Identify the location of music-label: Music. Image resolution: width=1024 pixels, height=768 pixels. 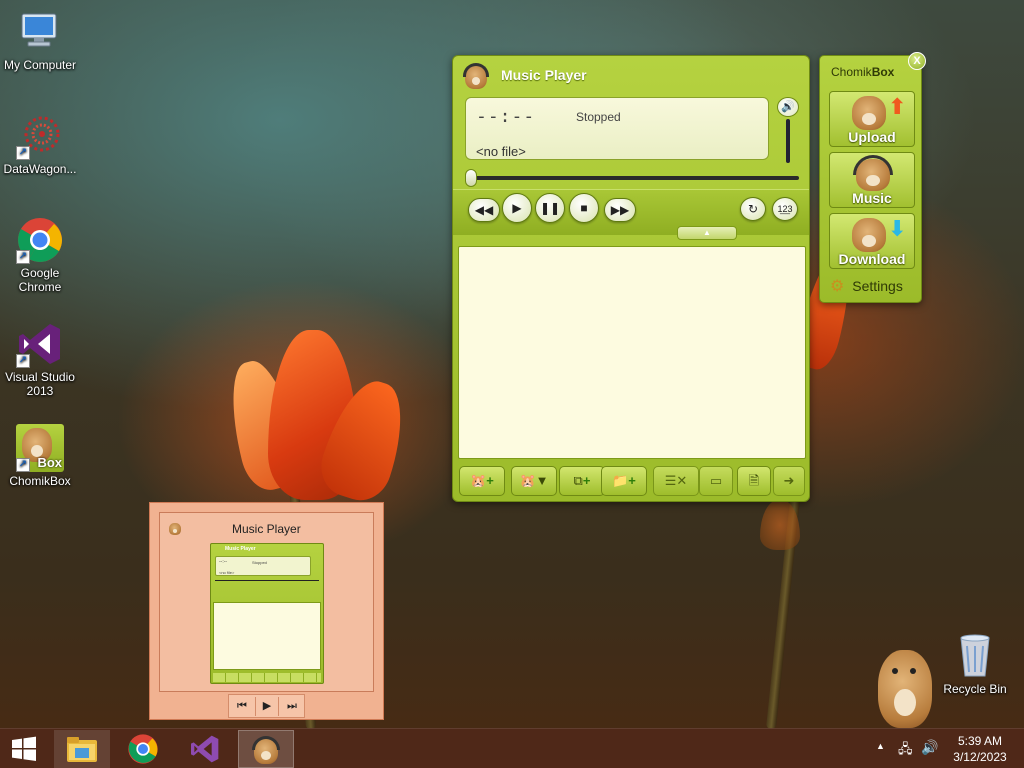
(872, 198).